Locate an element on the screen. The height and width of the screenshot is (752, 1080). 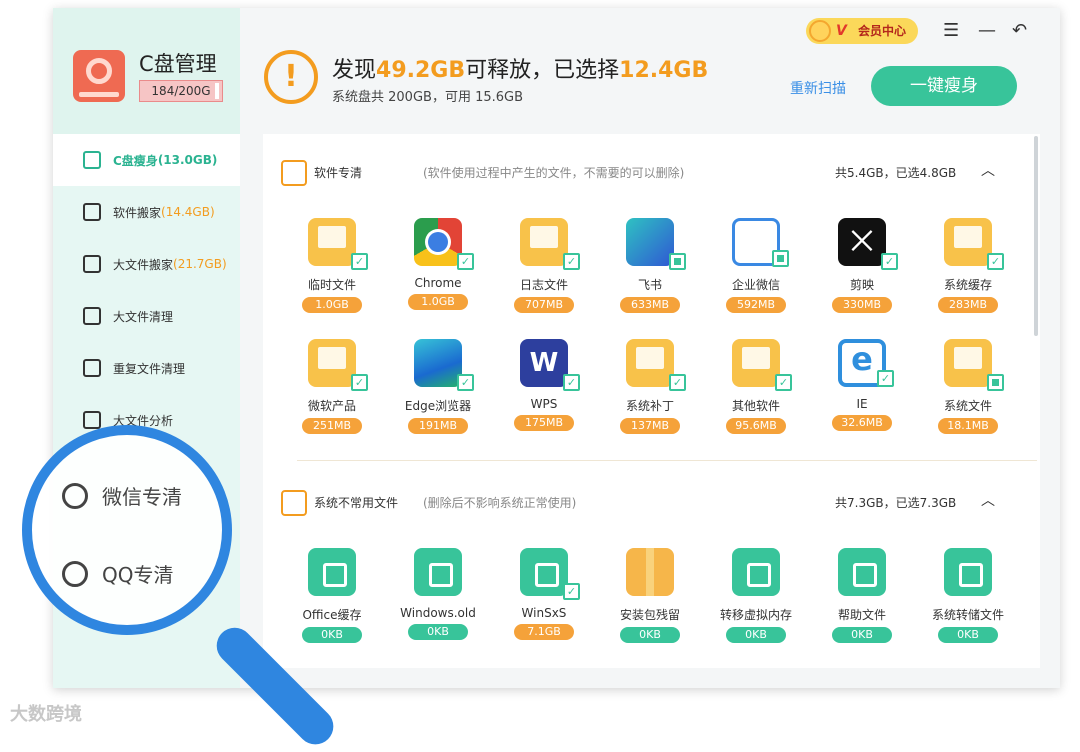
nav-item-qq-clean: QQ专清 is located at coordinates (117, 573).